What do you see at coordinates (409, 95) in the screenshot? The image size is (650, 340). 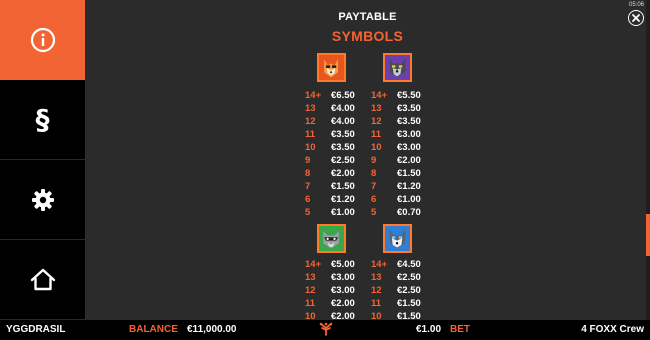 I see `payout-amount: €5.50` at bounding box center [409, 95].